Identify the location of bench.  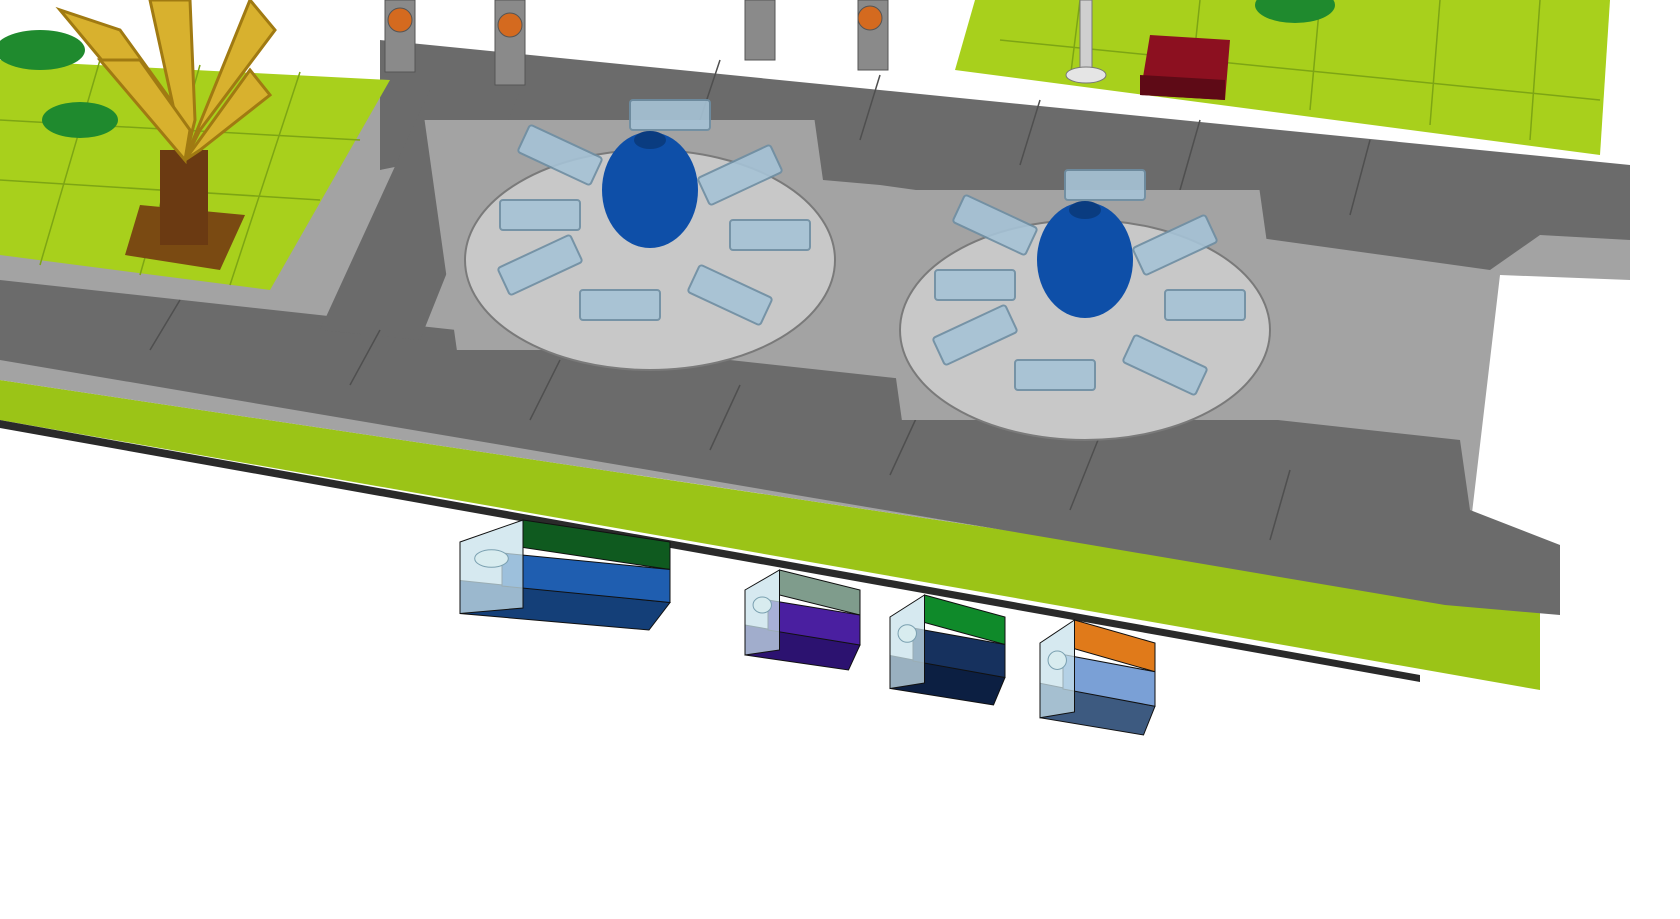
(1185, 67).